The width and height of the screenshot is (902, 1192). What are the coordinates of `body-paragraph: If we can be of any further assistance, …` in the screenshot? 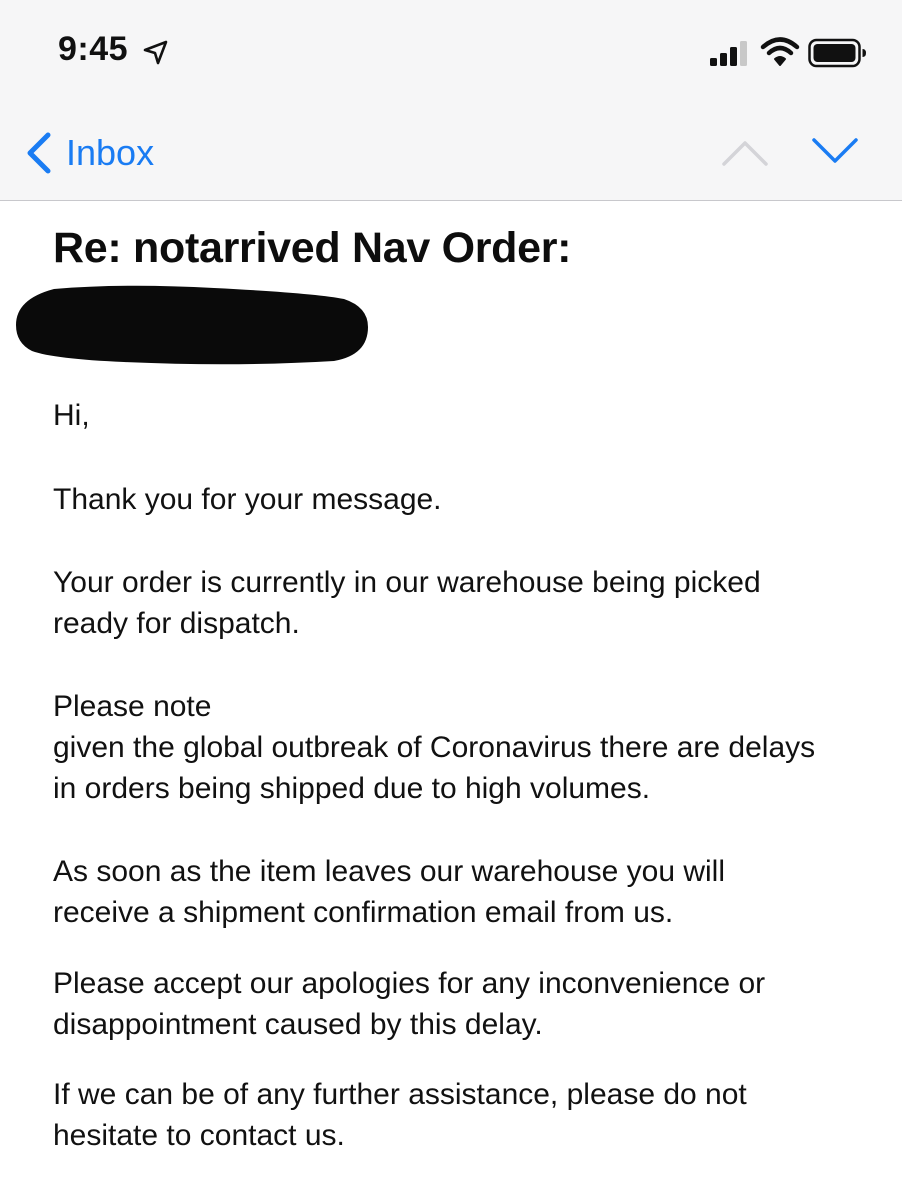 It's located at (400, 1115).